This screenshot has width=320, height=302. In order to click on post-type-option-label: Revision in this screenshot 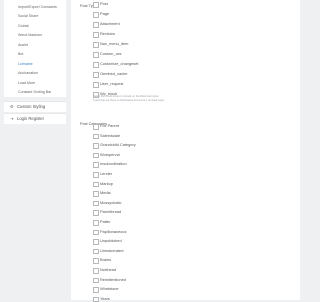, I will do `click(107, 33)`.